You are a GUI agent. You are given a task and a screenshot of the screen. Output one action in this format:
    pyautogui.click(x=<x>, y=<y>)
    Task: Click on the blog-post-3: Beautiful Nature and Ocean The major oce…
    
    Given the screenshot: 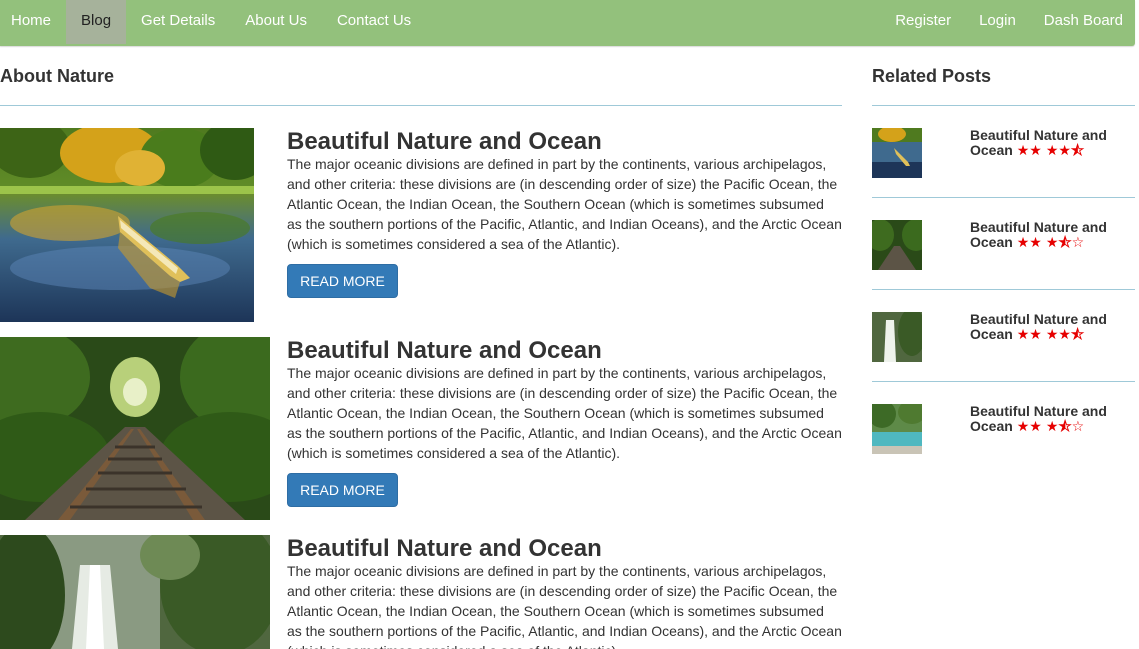 What is the action you would take?
    pyautogui.click(x=421, y=592)
    